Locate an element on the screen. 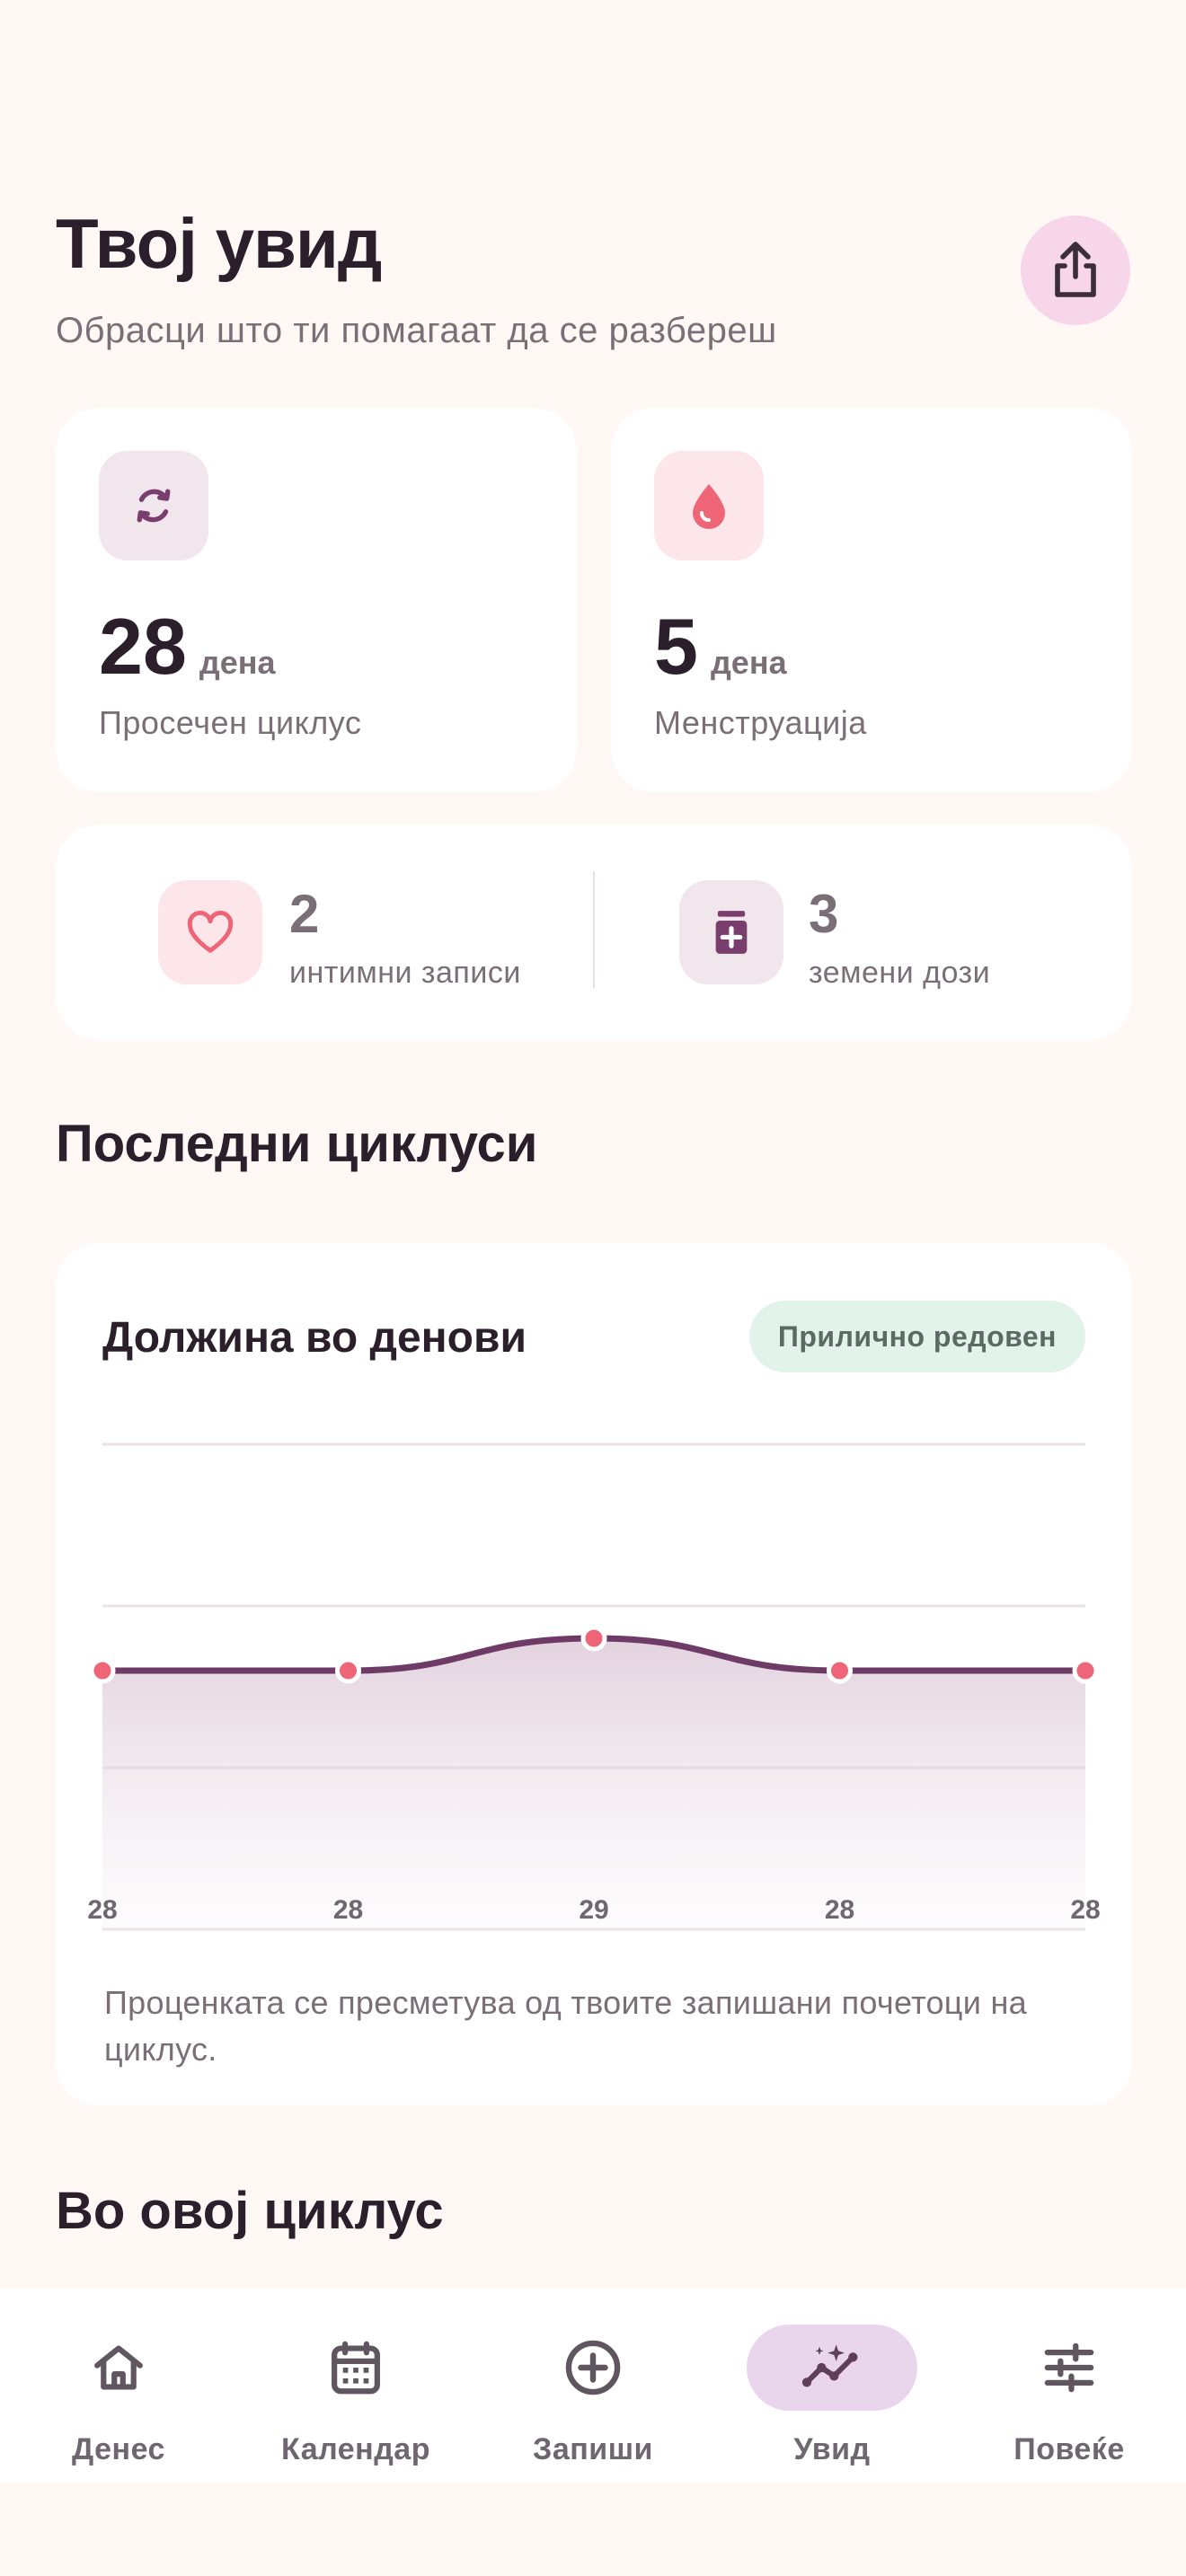  dose-label: земени дози is located at coordinates (900, 973).